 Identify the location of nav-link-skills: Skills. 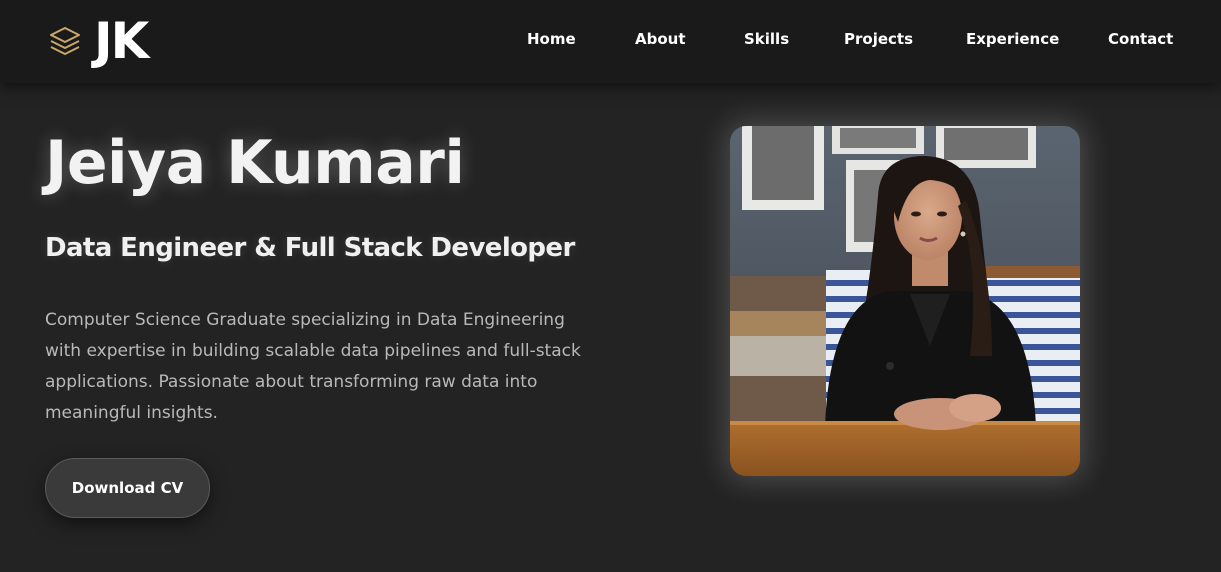
(766, 39).